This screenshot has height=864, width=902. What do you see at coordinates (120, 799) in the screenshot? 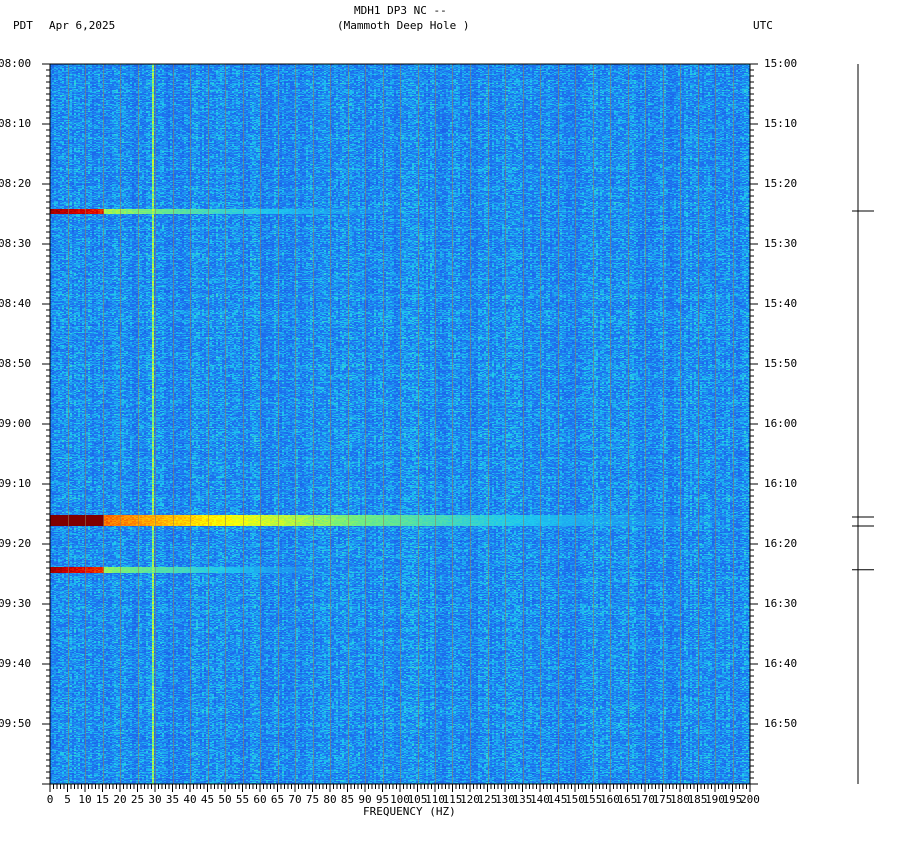
I see `x-tick-label: 20` at bounding box center [120, 799].